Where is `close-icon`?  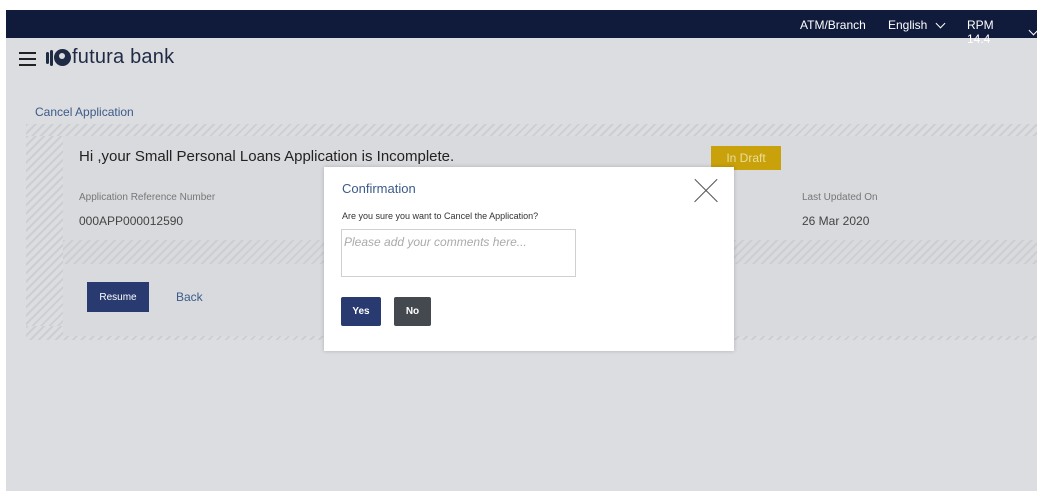 close-icon is located at coordinates (706, 191).